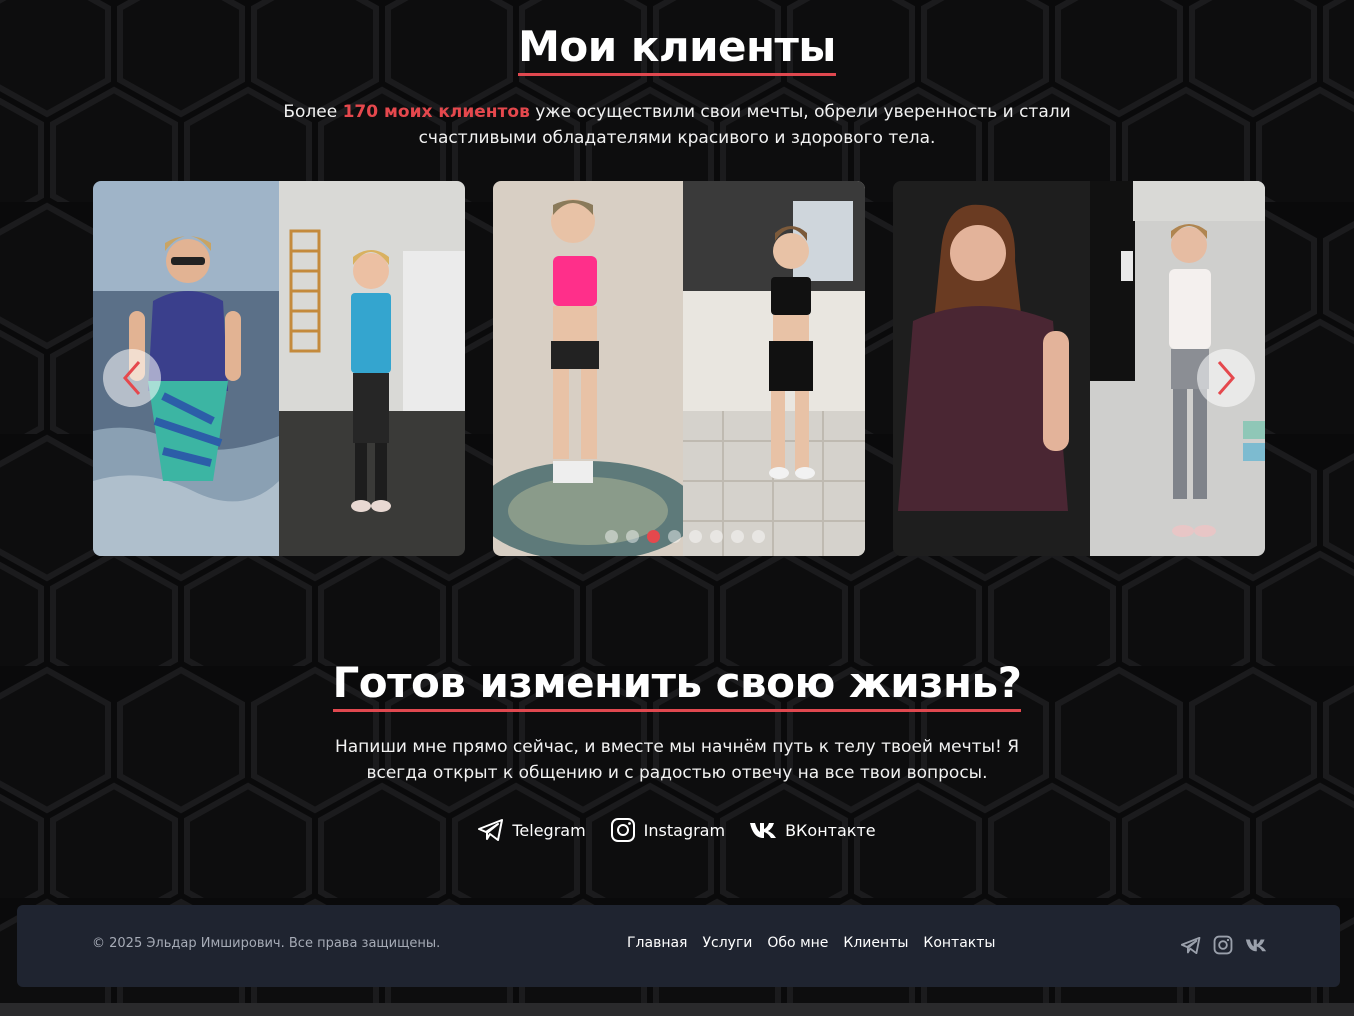  I want to click on slider-next-button, so click(1226, 378).